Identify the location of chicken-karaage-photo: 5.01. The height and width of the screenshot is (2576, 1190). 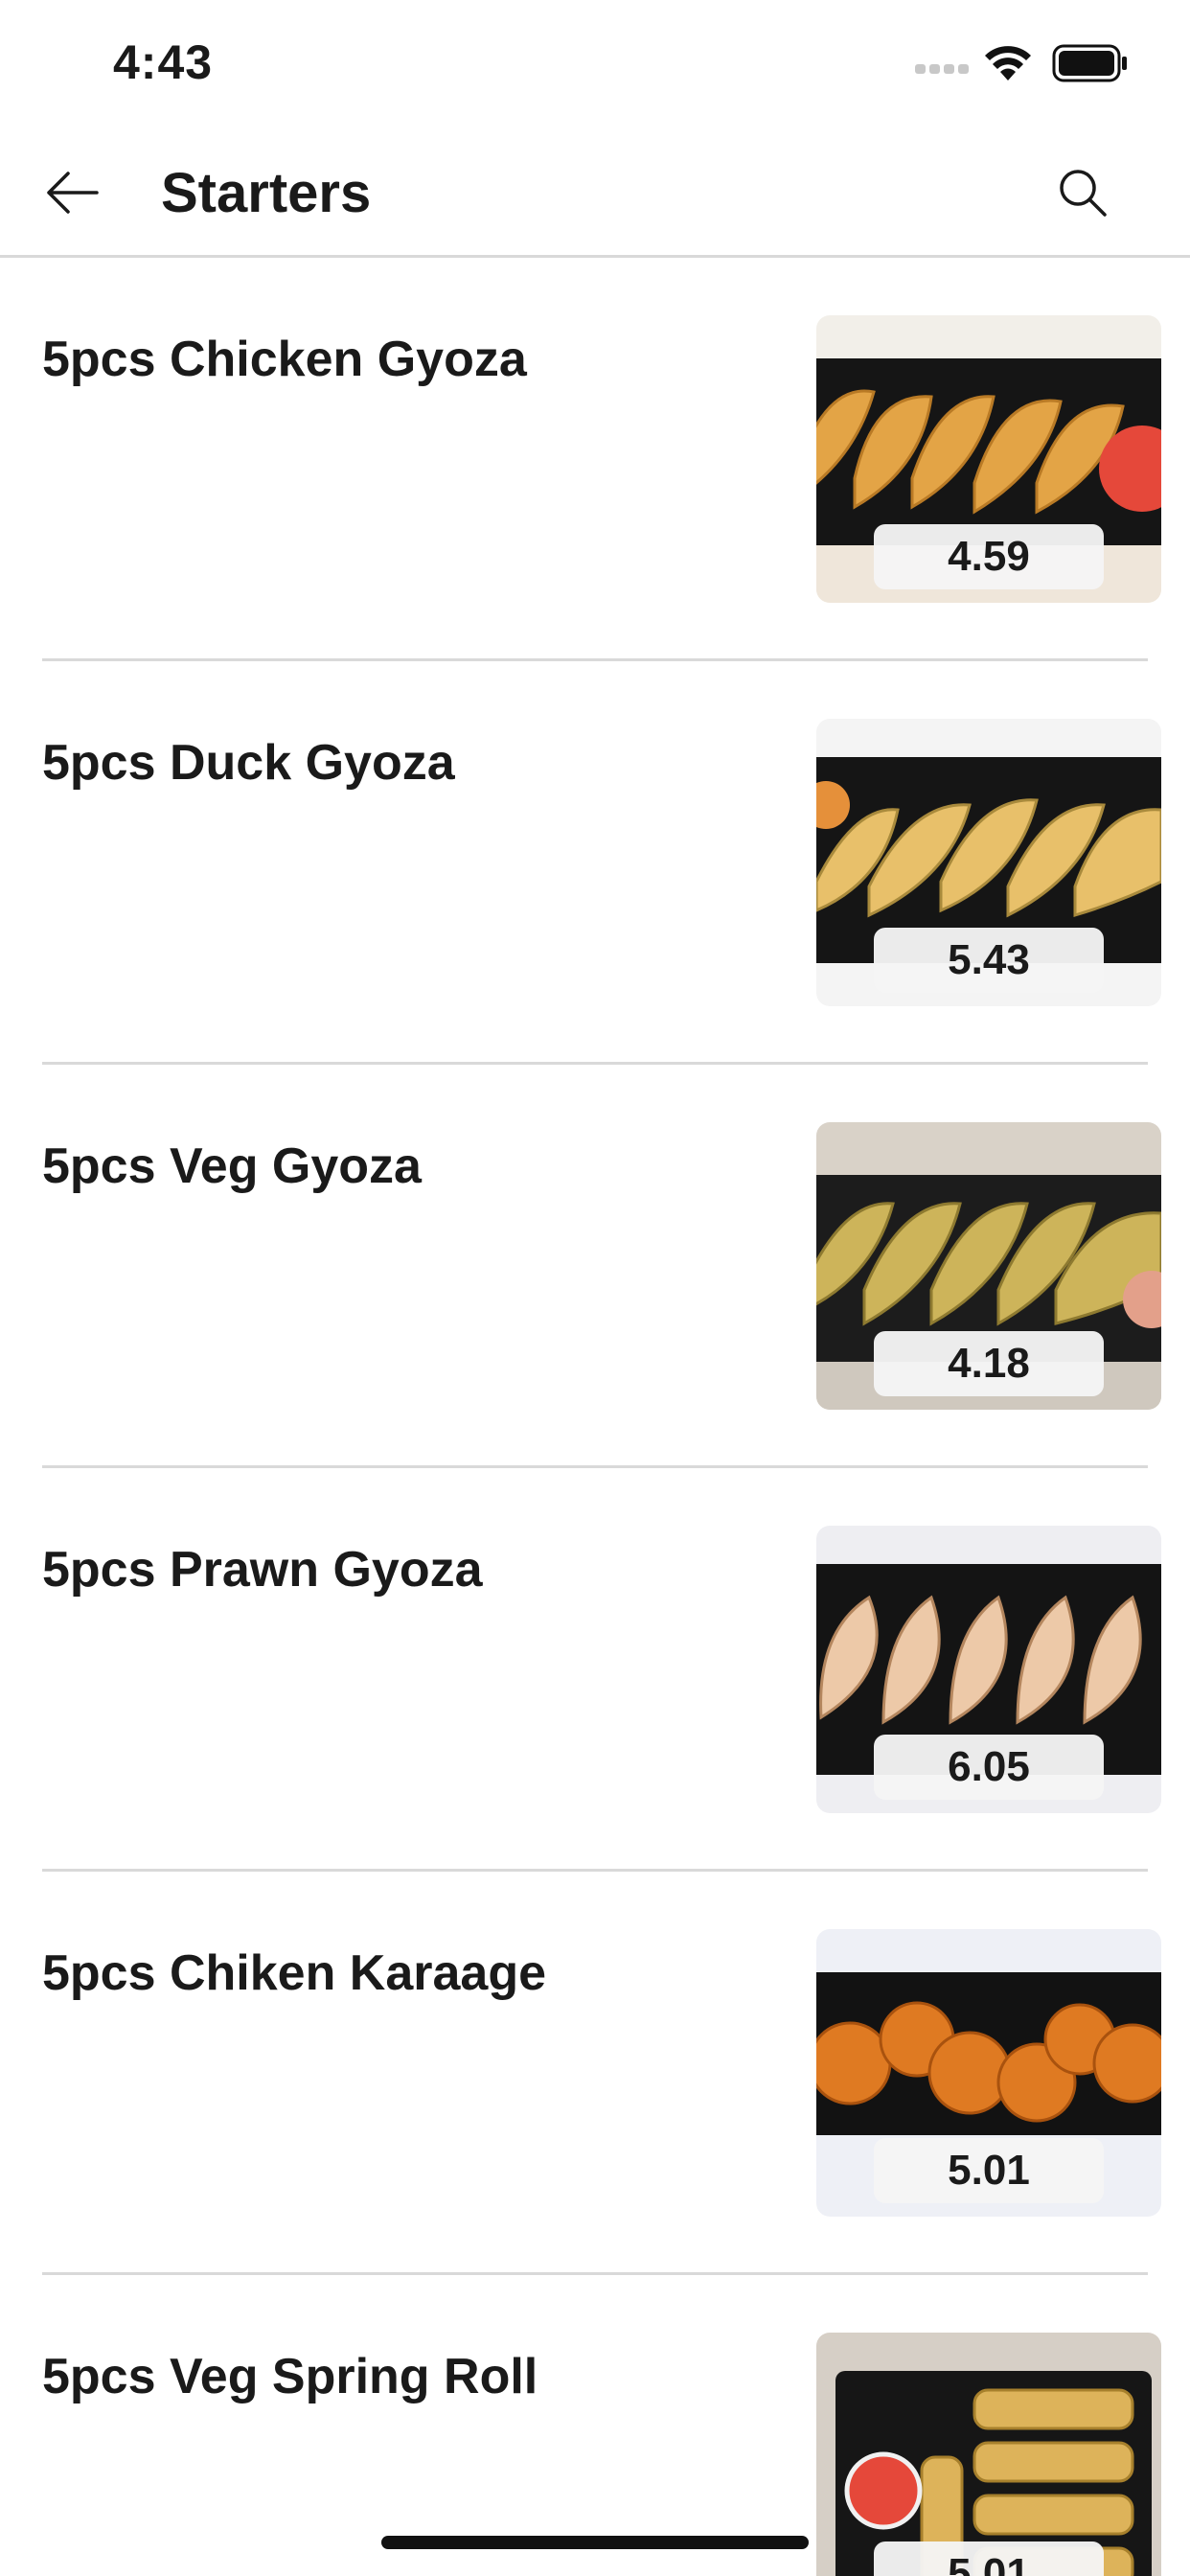
(988, 2073).